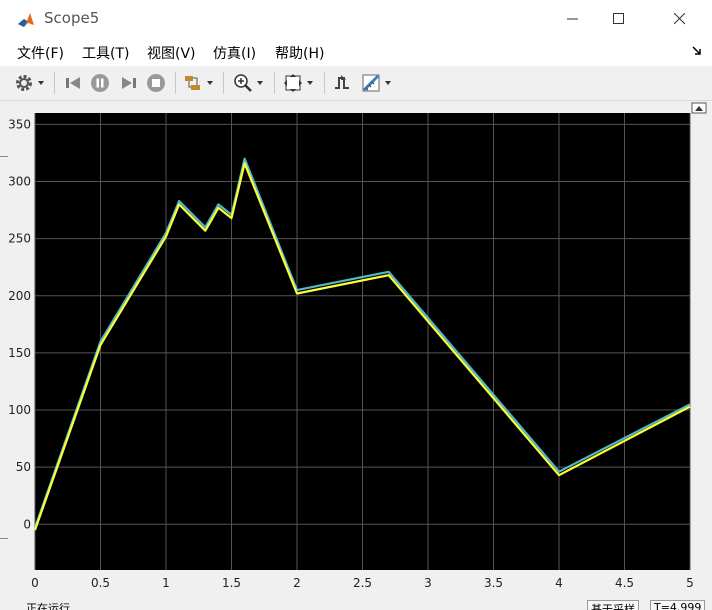  I want to click on zoom-in-button, so click(248, 83).